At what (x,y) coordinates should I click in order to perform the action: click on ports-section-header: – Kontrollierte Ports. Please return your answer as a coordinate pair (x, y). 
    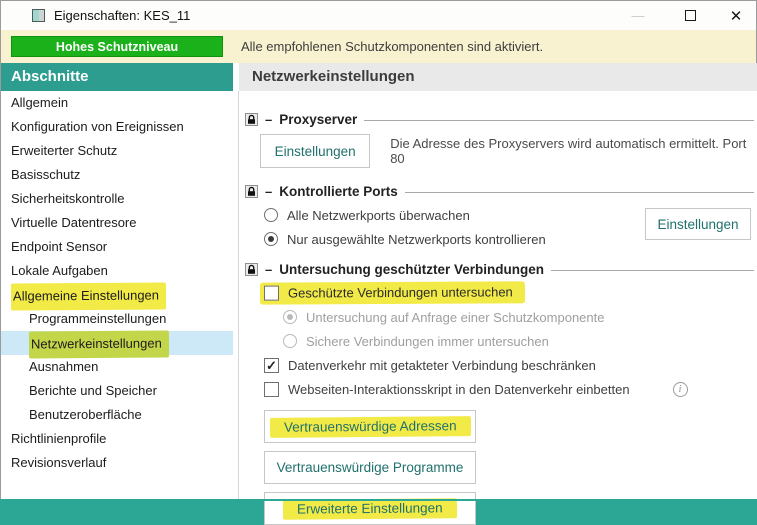
    Looking at the image, I should click on (500, 191).